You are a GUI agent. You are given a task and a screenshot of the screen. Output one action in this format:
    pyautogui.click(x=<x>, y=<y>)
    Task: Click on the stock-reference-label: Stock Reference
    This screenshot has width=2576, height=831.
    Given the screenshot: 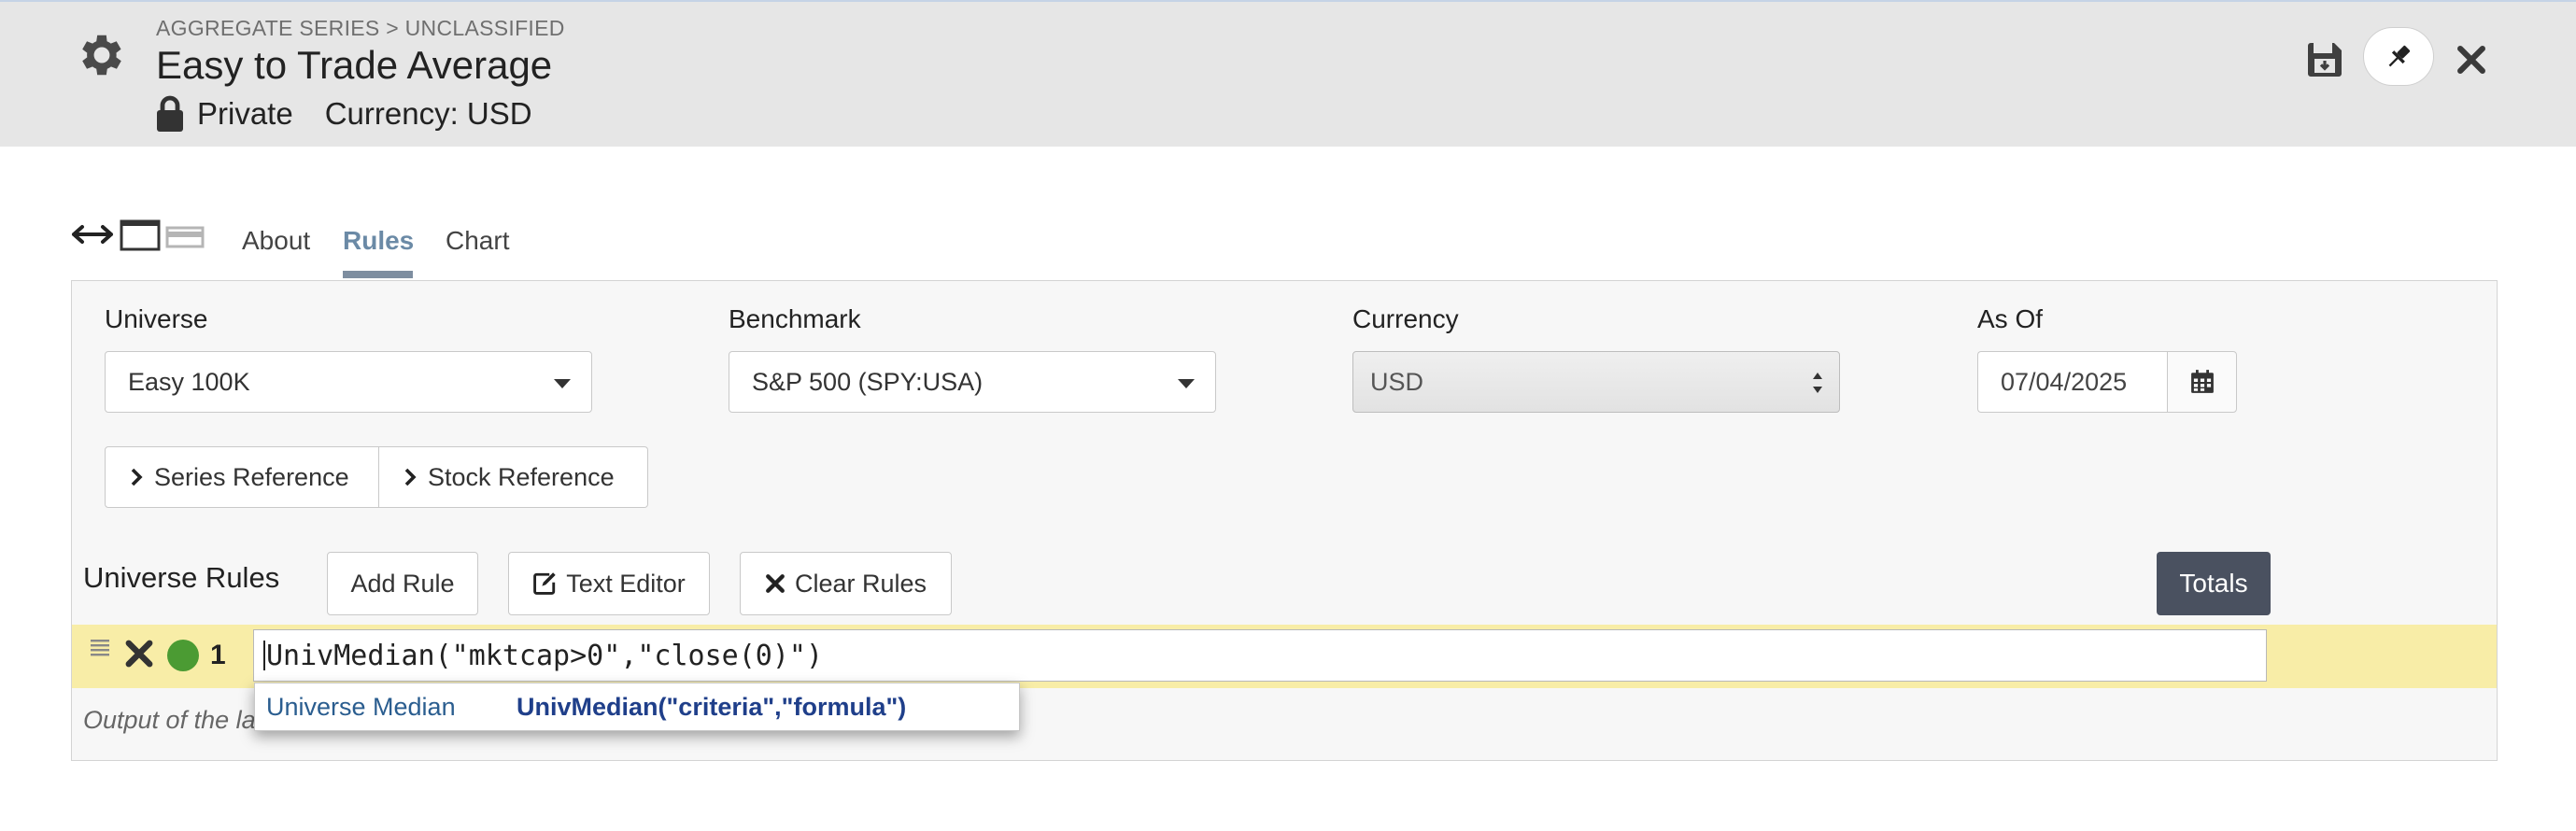 What is the action you would take?
    pyautogui.click(x=521, y=476)
    